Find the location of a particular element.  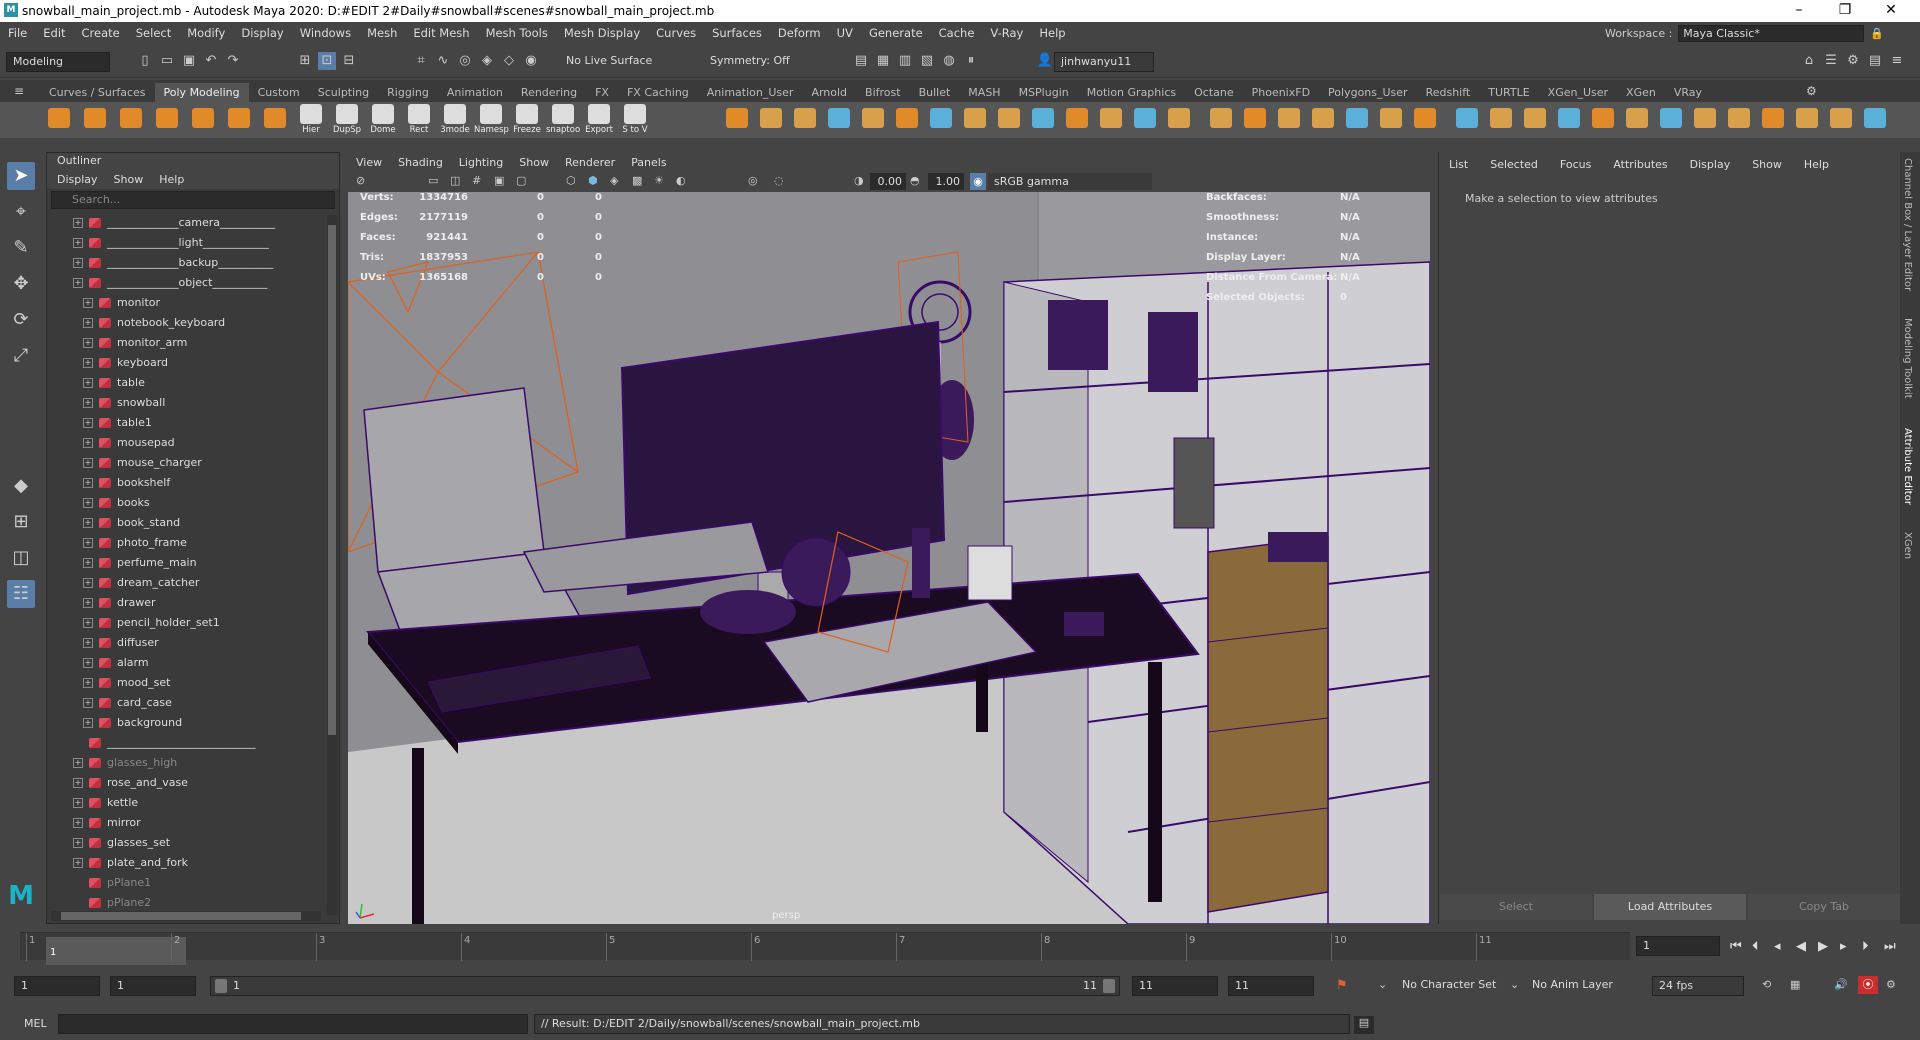

render-current-icon: ▦ is located at coordinates (883, 61).